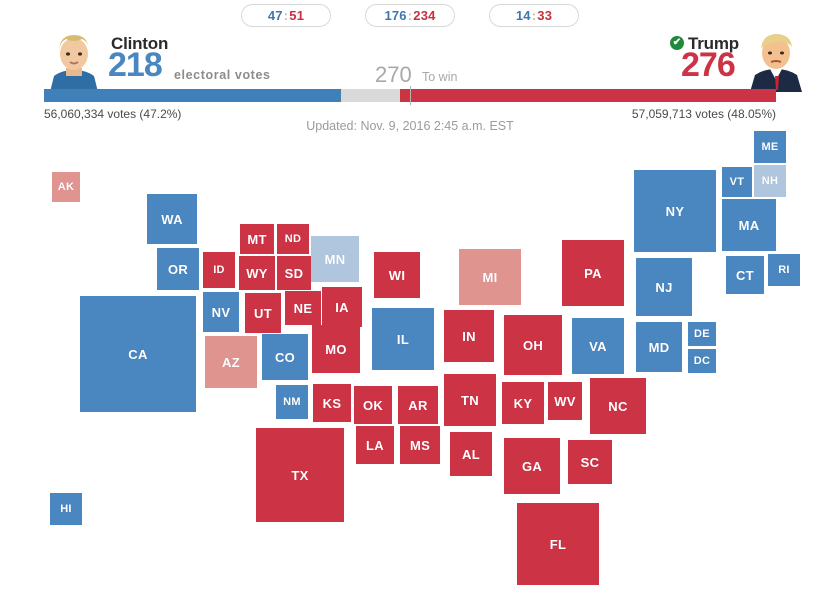 The height and width of the screenshot is (593, 820). I want to click on state-label: AR, so click(418, 405).